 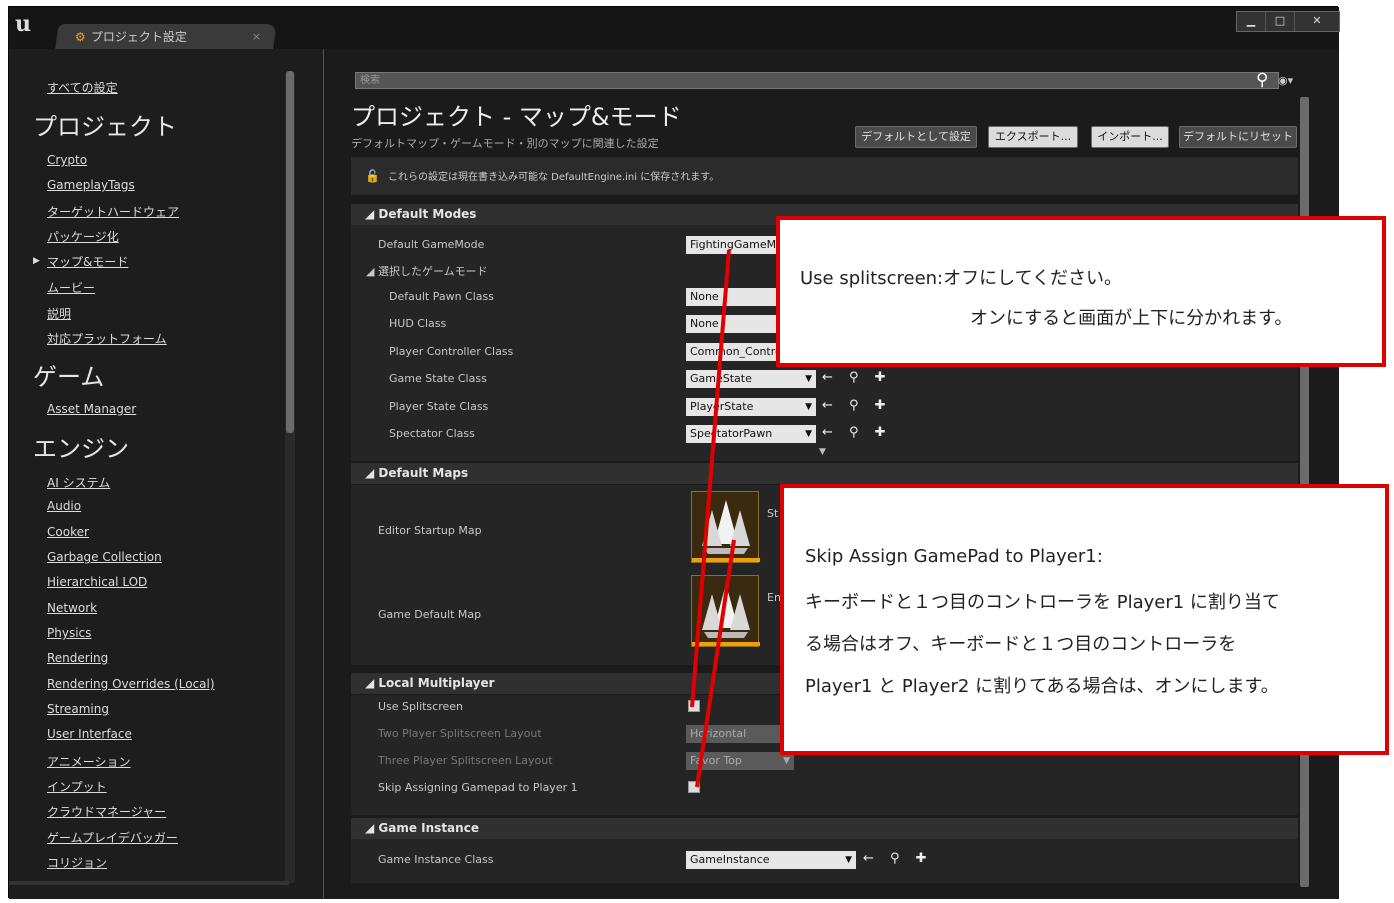 What do you see at coordinates (516, 117) in the screenshot?
I see `page-title: プロジェクト - マップ&モード` at bounding box center [516, 117].